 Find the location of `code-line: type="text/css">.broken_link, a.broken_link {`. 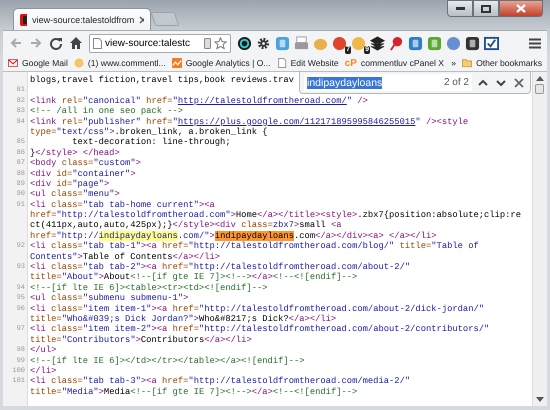

code-line: type="text/css">.broken_link, a.broken_link { is located at coordinates (149, 132).